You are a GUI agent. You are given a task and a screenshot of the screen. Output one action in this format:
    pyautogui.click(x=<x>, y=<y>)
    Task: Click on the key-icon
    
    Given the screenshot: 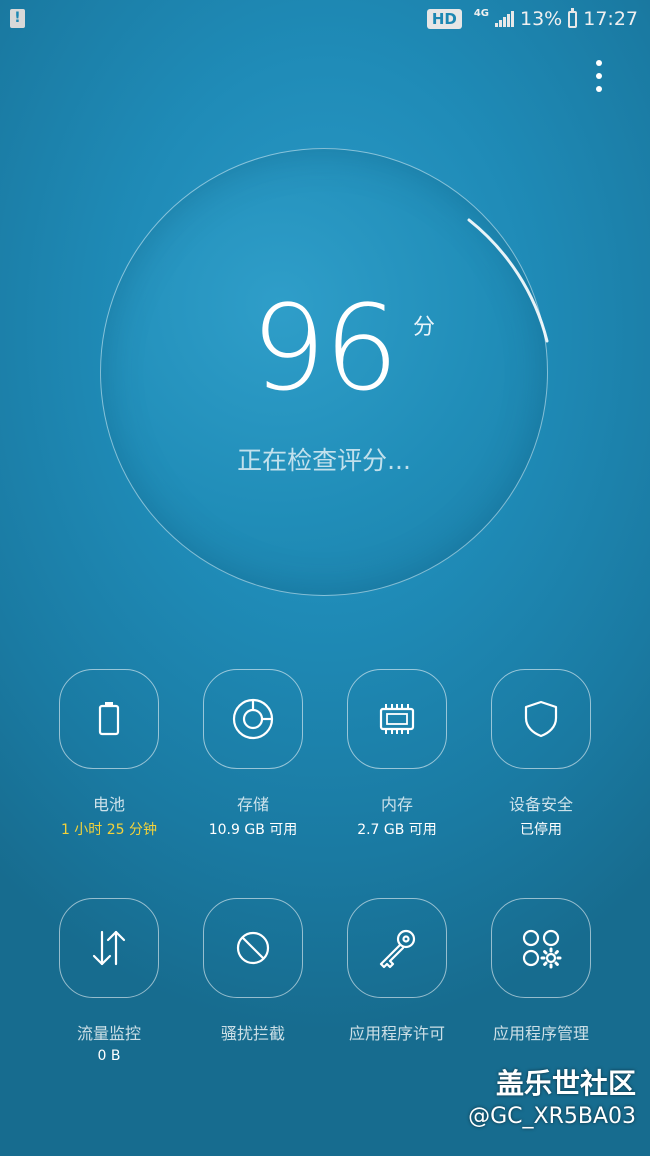 What is the action you would take?
    pyautogui.click(x=397, y=949)
    